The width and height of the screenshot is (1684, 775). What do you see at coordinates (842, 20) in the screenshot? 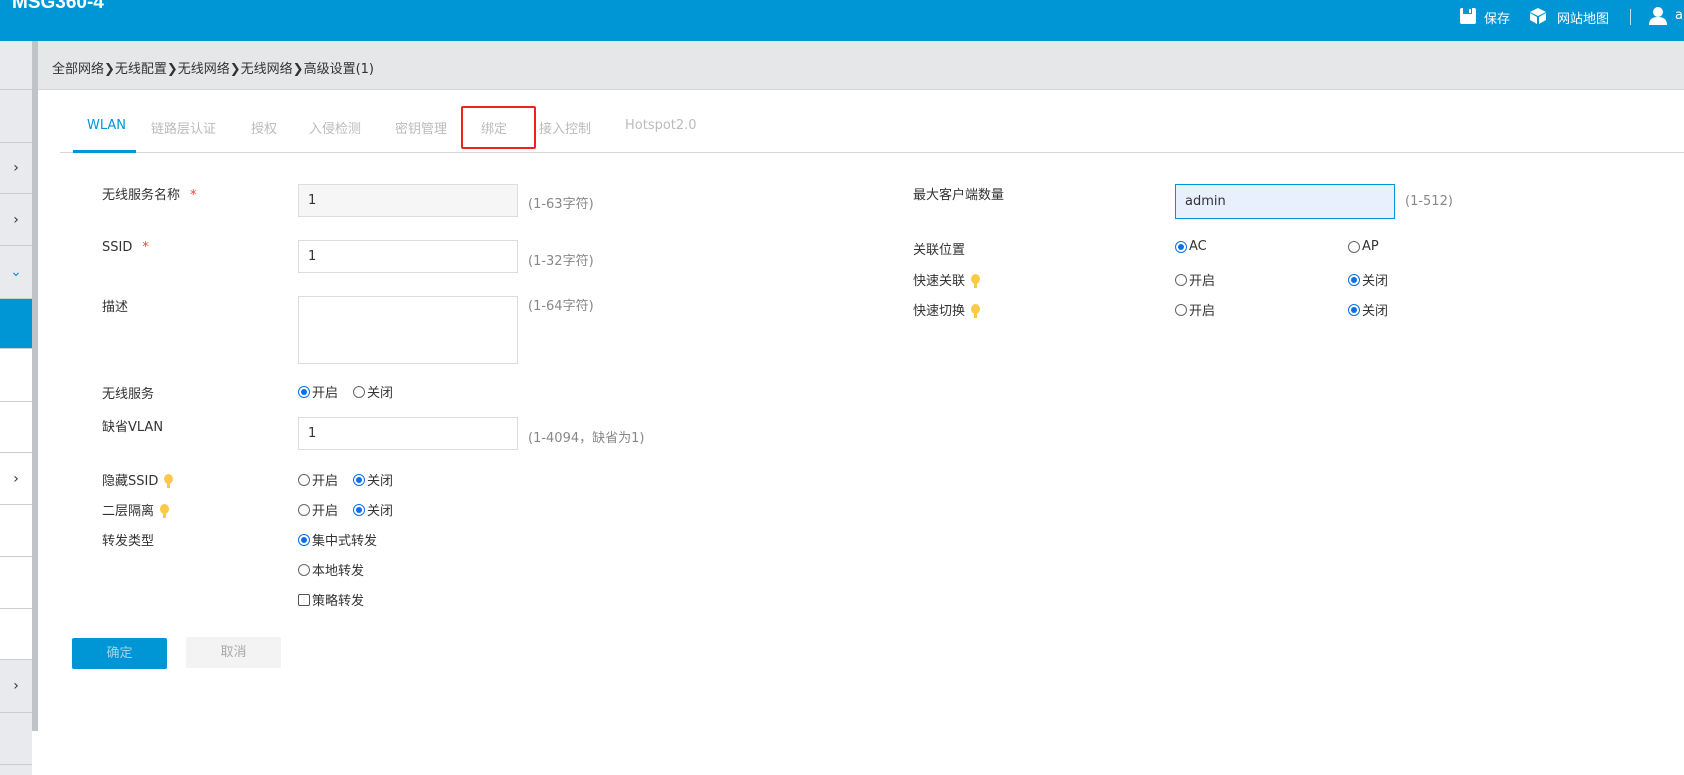
I see `top-header: MSG360-4 保存 网站地图 a` at bounding box center [842, 20].